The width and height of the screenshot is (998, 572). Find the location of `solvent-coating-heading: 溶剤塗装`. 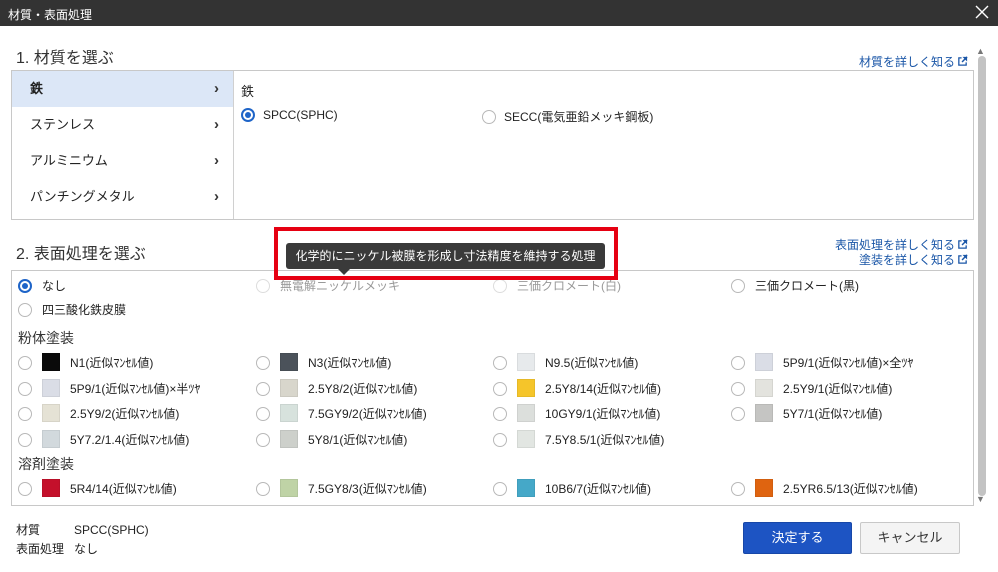

solvent-coating-heading: 溶剤塗装 is located at coordinates (46, 464).